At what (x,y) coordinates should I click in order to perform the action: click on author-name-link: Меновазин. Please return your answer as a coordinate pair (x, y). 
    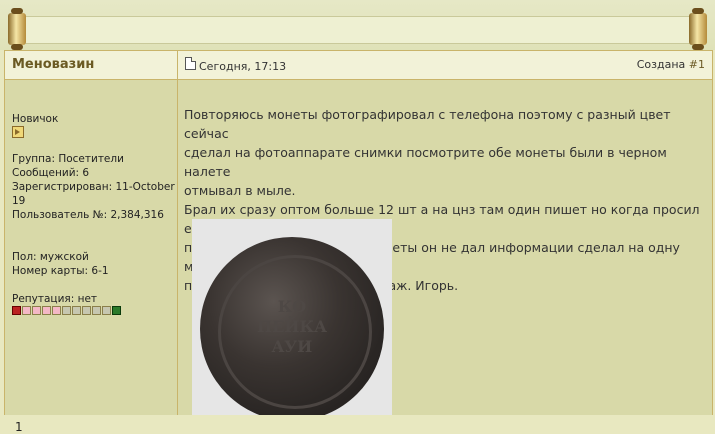
    Looking at the image, I should click on (53, 64).